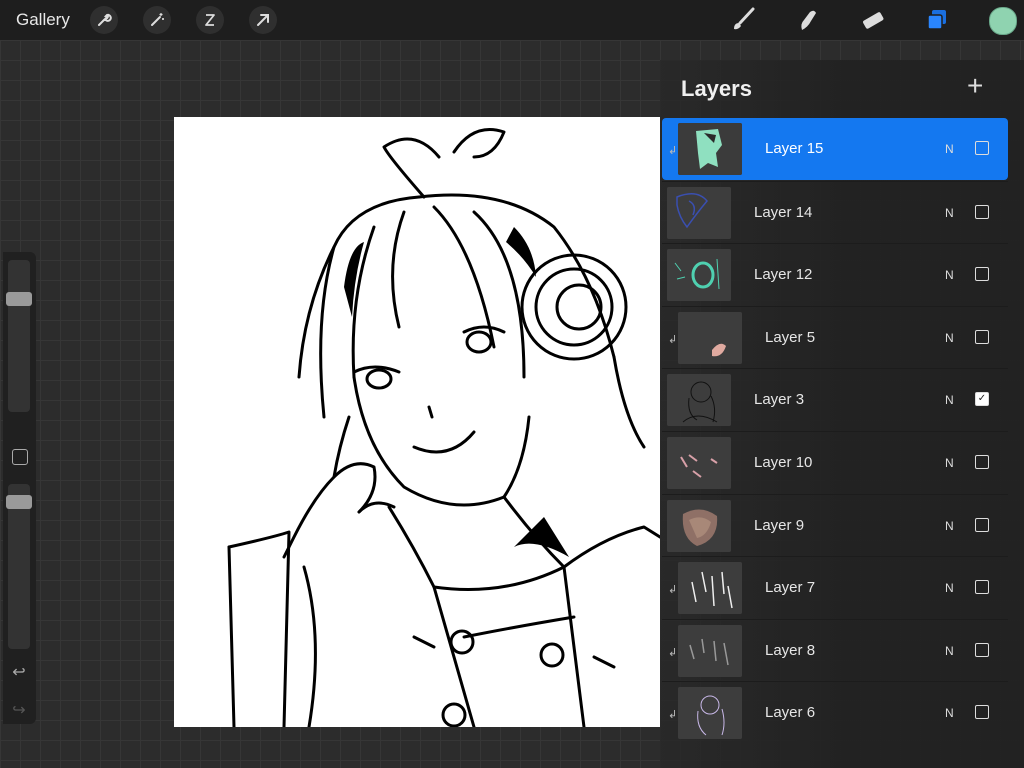  Describe the element at coordinates (210, 20) in the screenshot. I see `selection-icon` at that location.